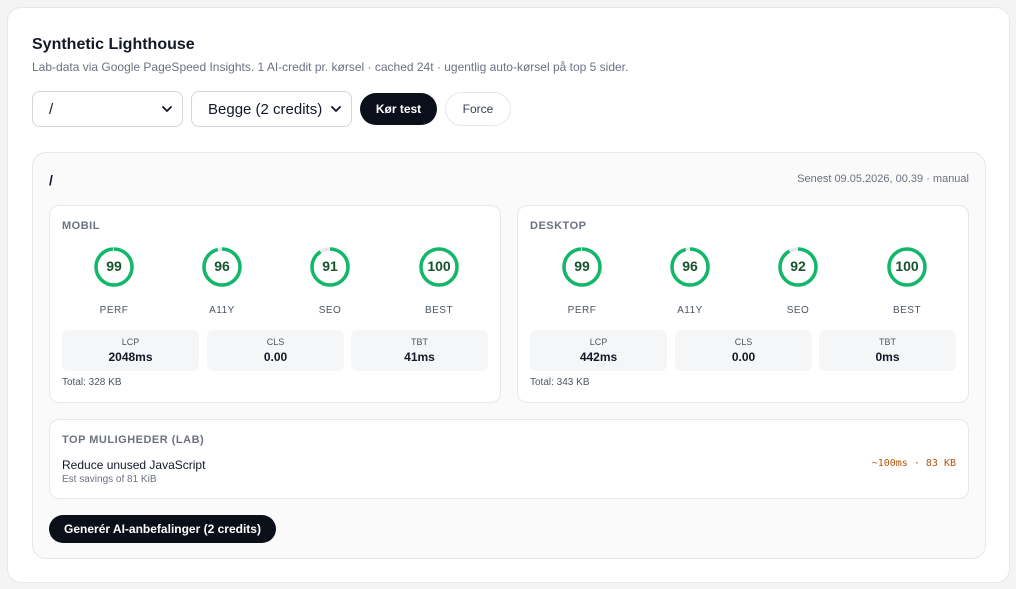 This screenshot has width=1016, height=589. I want to click on opportunity-impact: ~100ms · 83 KB, so click(913, 463).